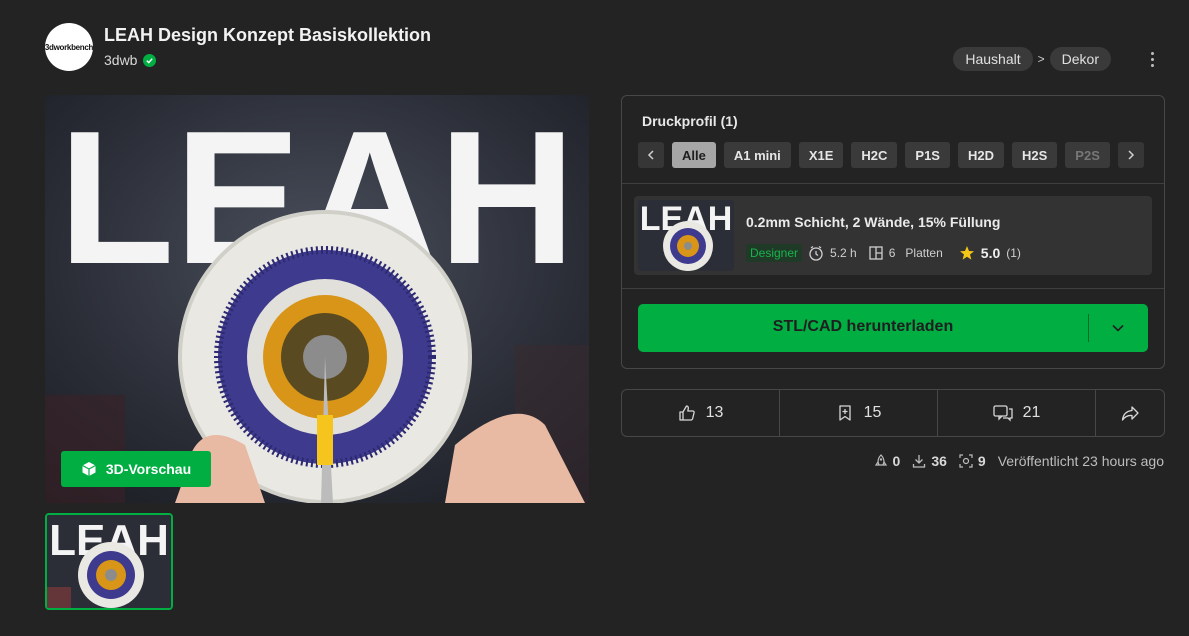 The height and width of the screenshot is (636, 1189). What do you see at coordinates (883, 253) in the screenshot?
I see `profile-meta: Designer 5.2 h 6 Platten 5.0 (1)` at bounding box center [883, 253].